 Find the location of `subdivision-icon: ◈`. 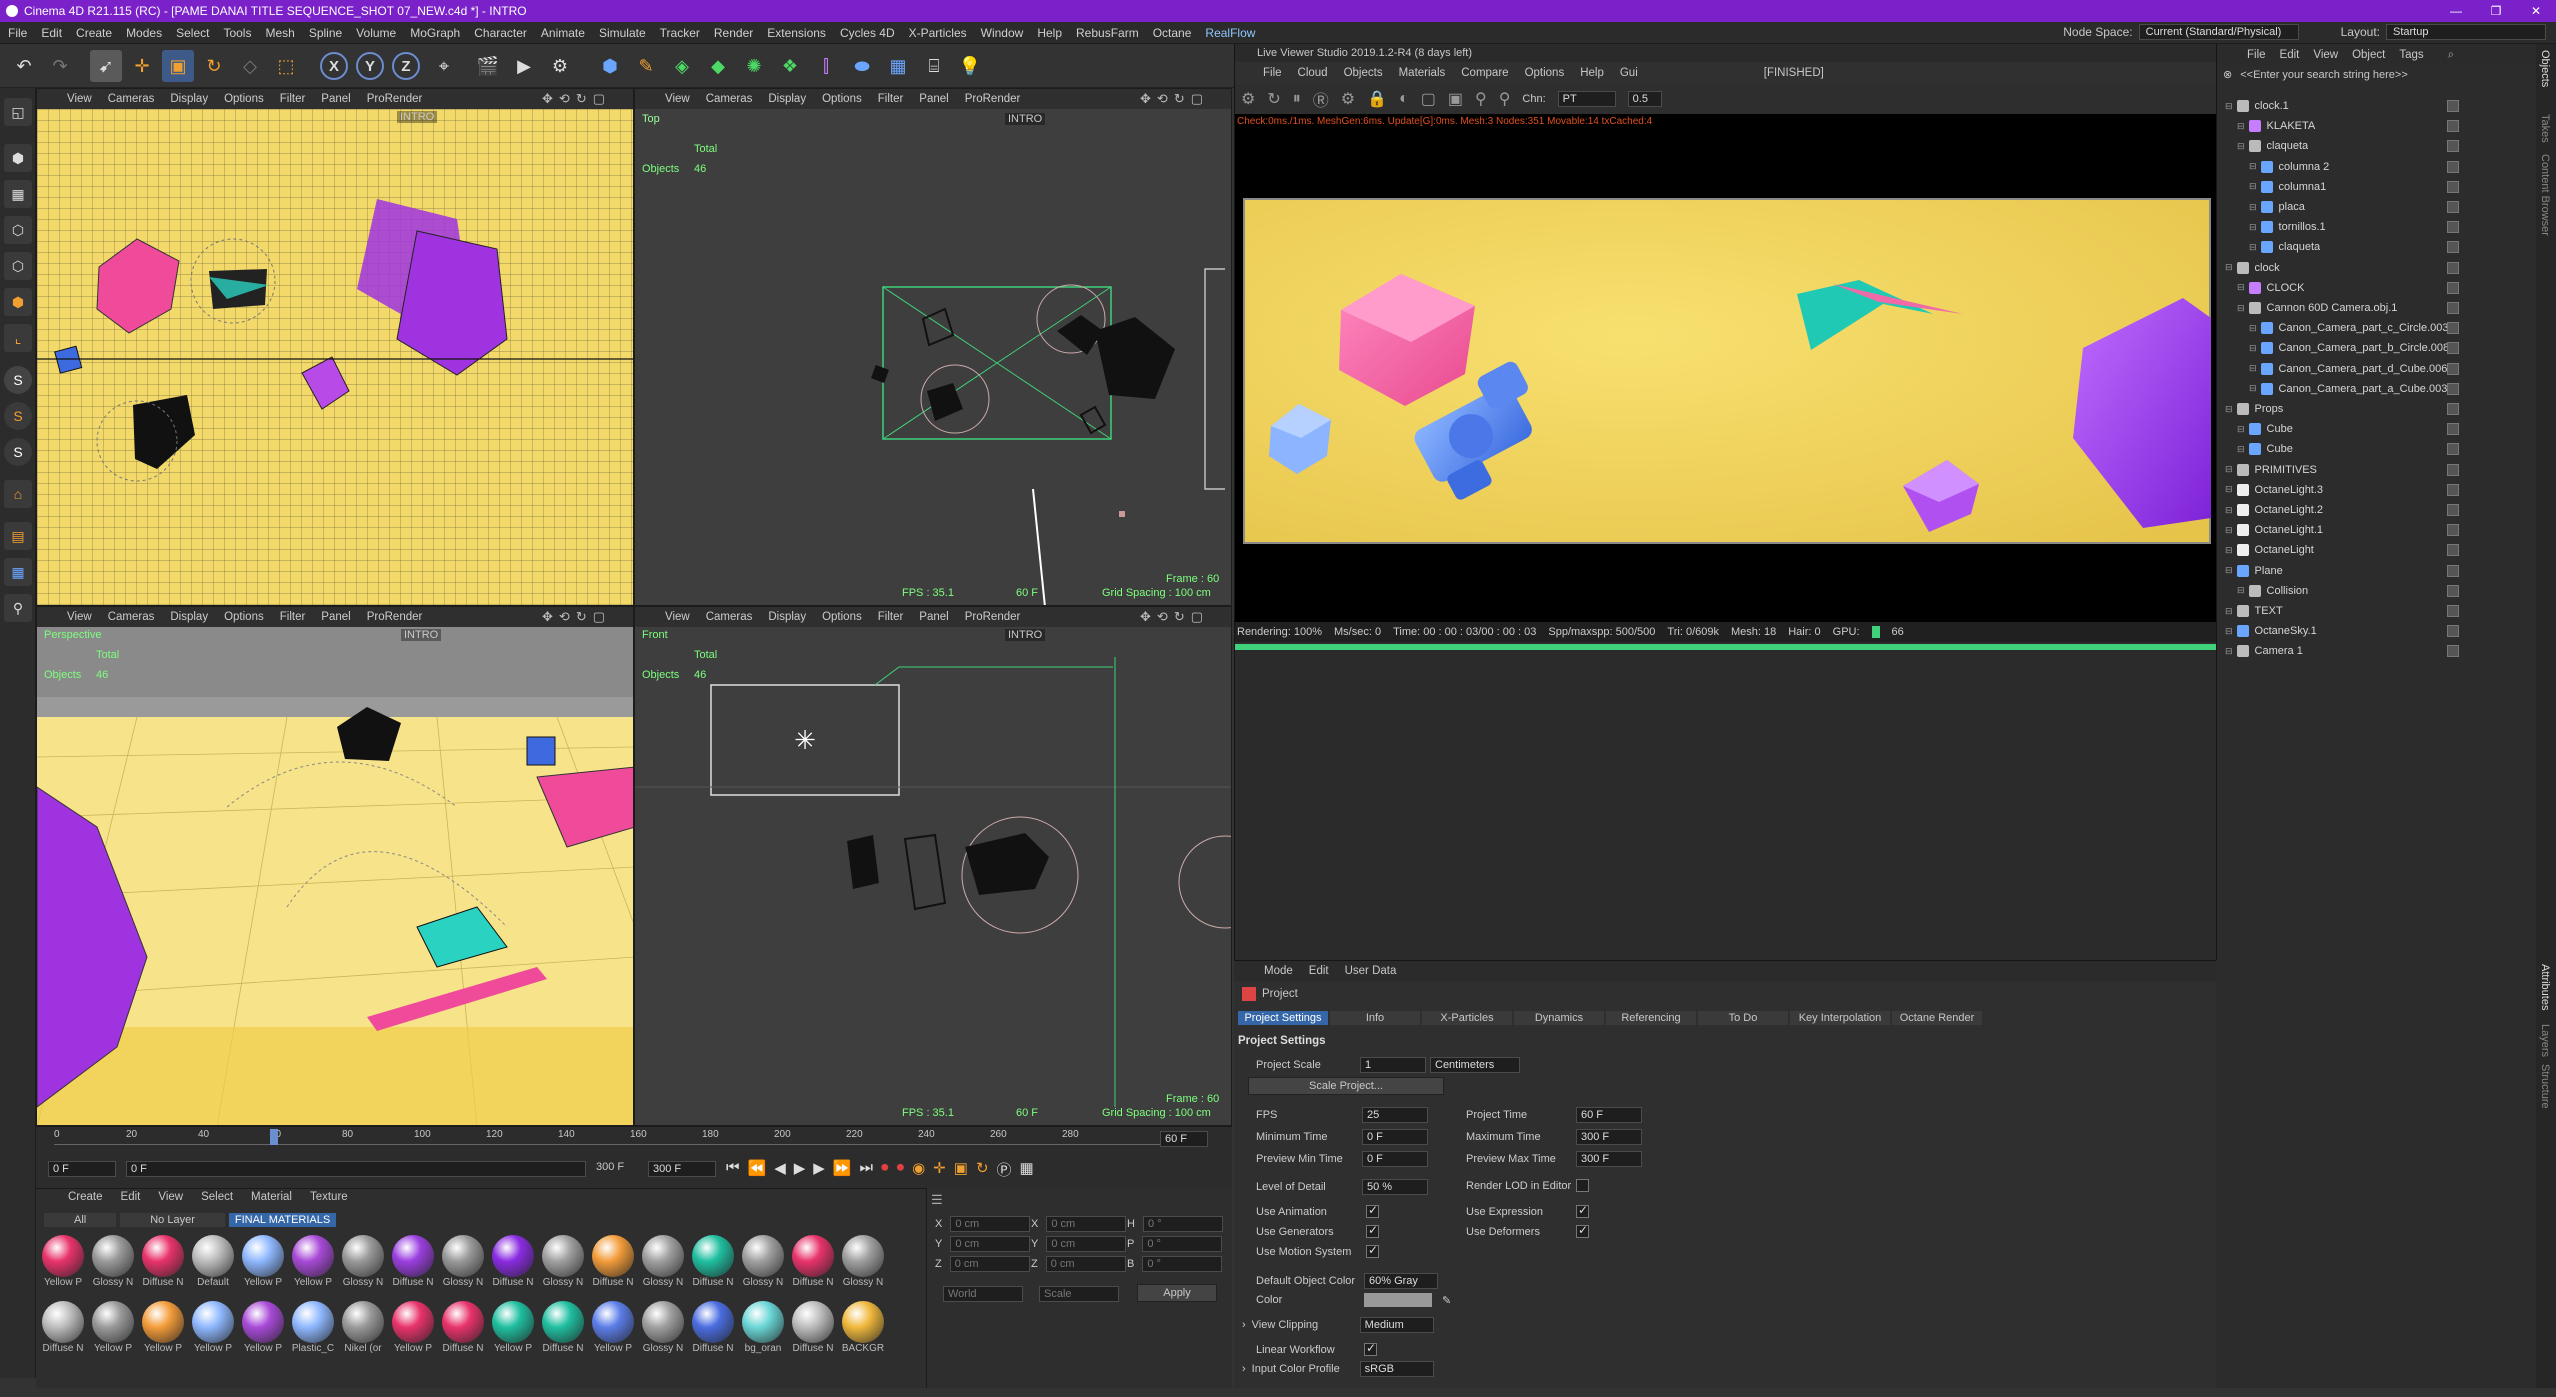

subdivision-icon: ◈ is located at coordinates (682, 66).